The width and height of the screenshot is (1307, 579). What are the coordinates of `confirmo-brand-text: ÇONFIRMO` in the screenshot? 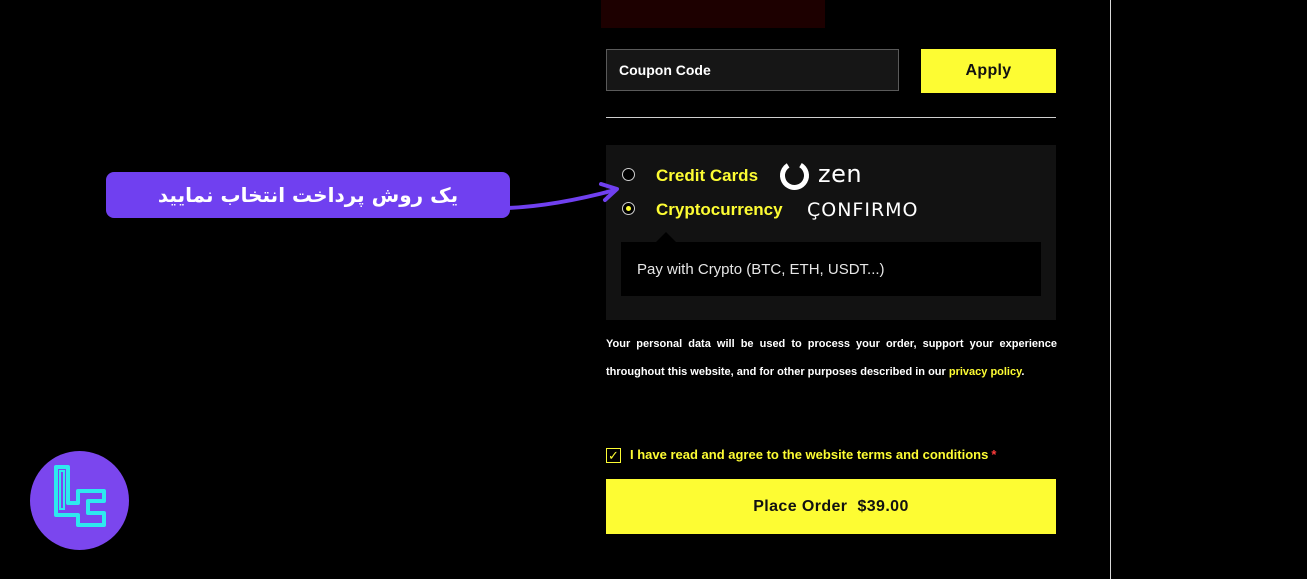 It's located at (863, 210).